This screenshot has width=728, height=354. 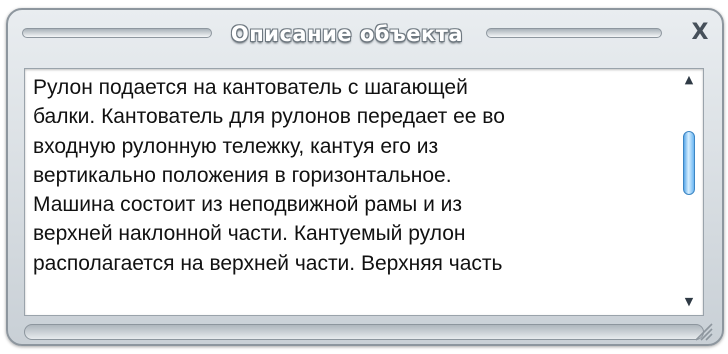 I want to click on title-bar: Описание объекта X, so click(x=365, y=34).